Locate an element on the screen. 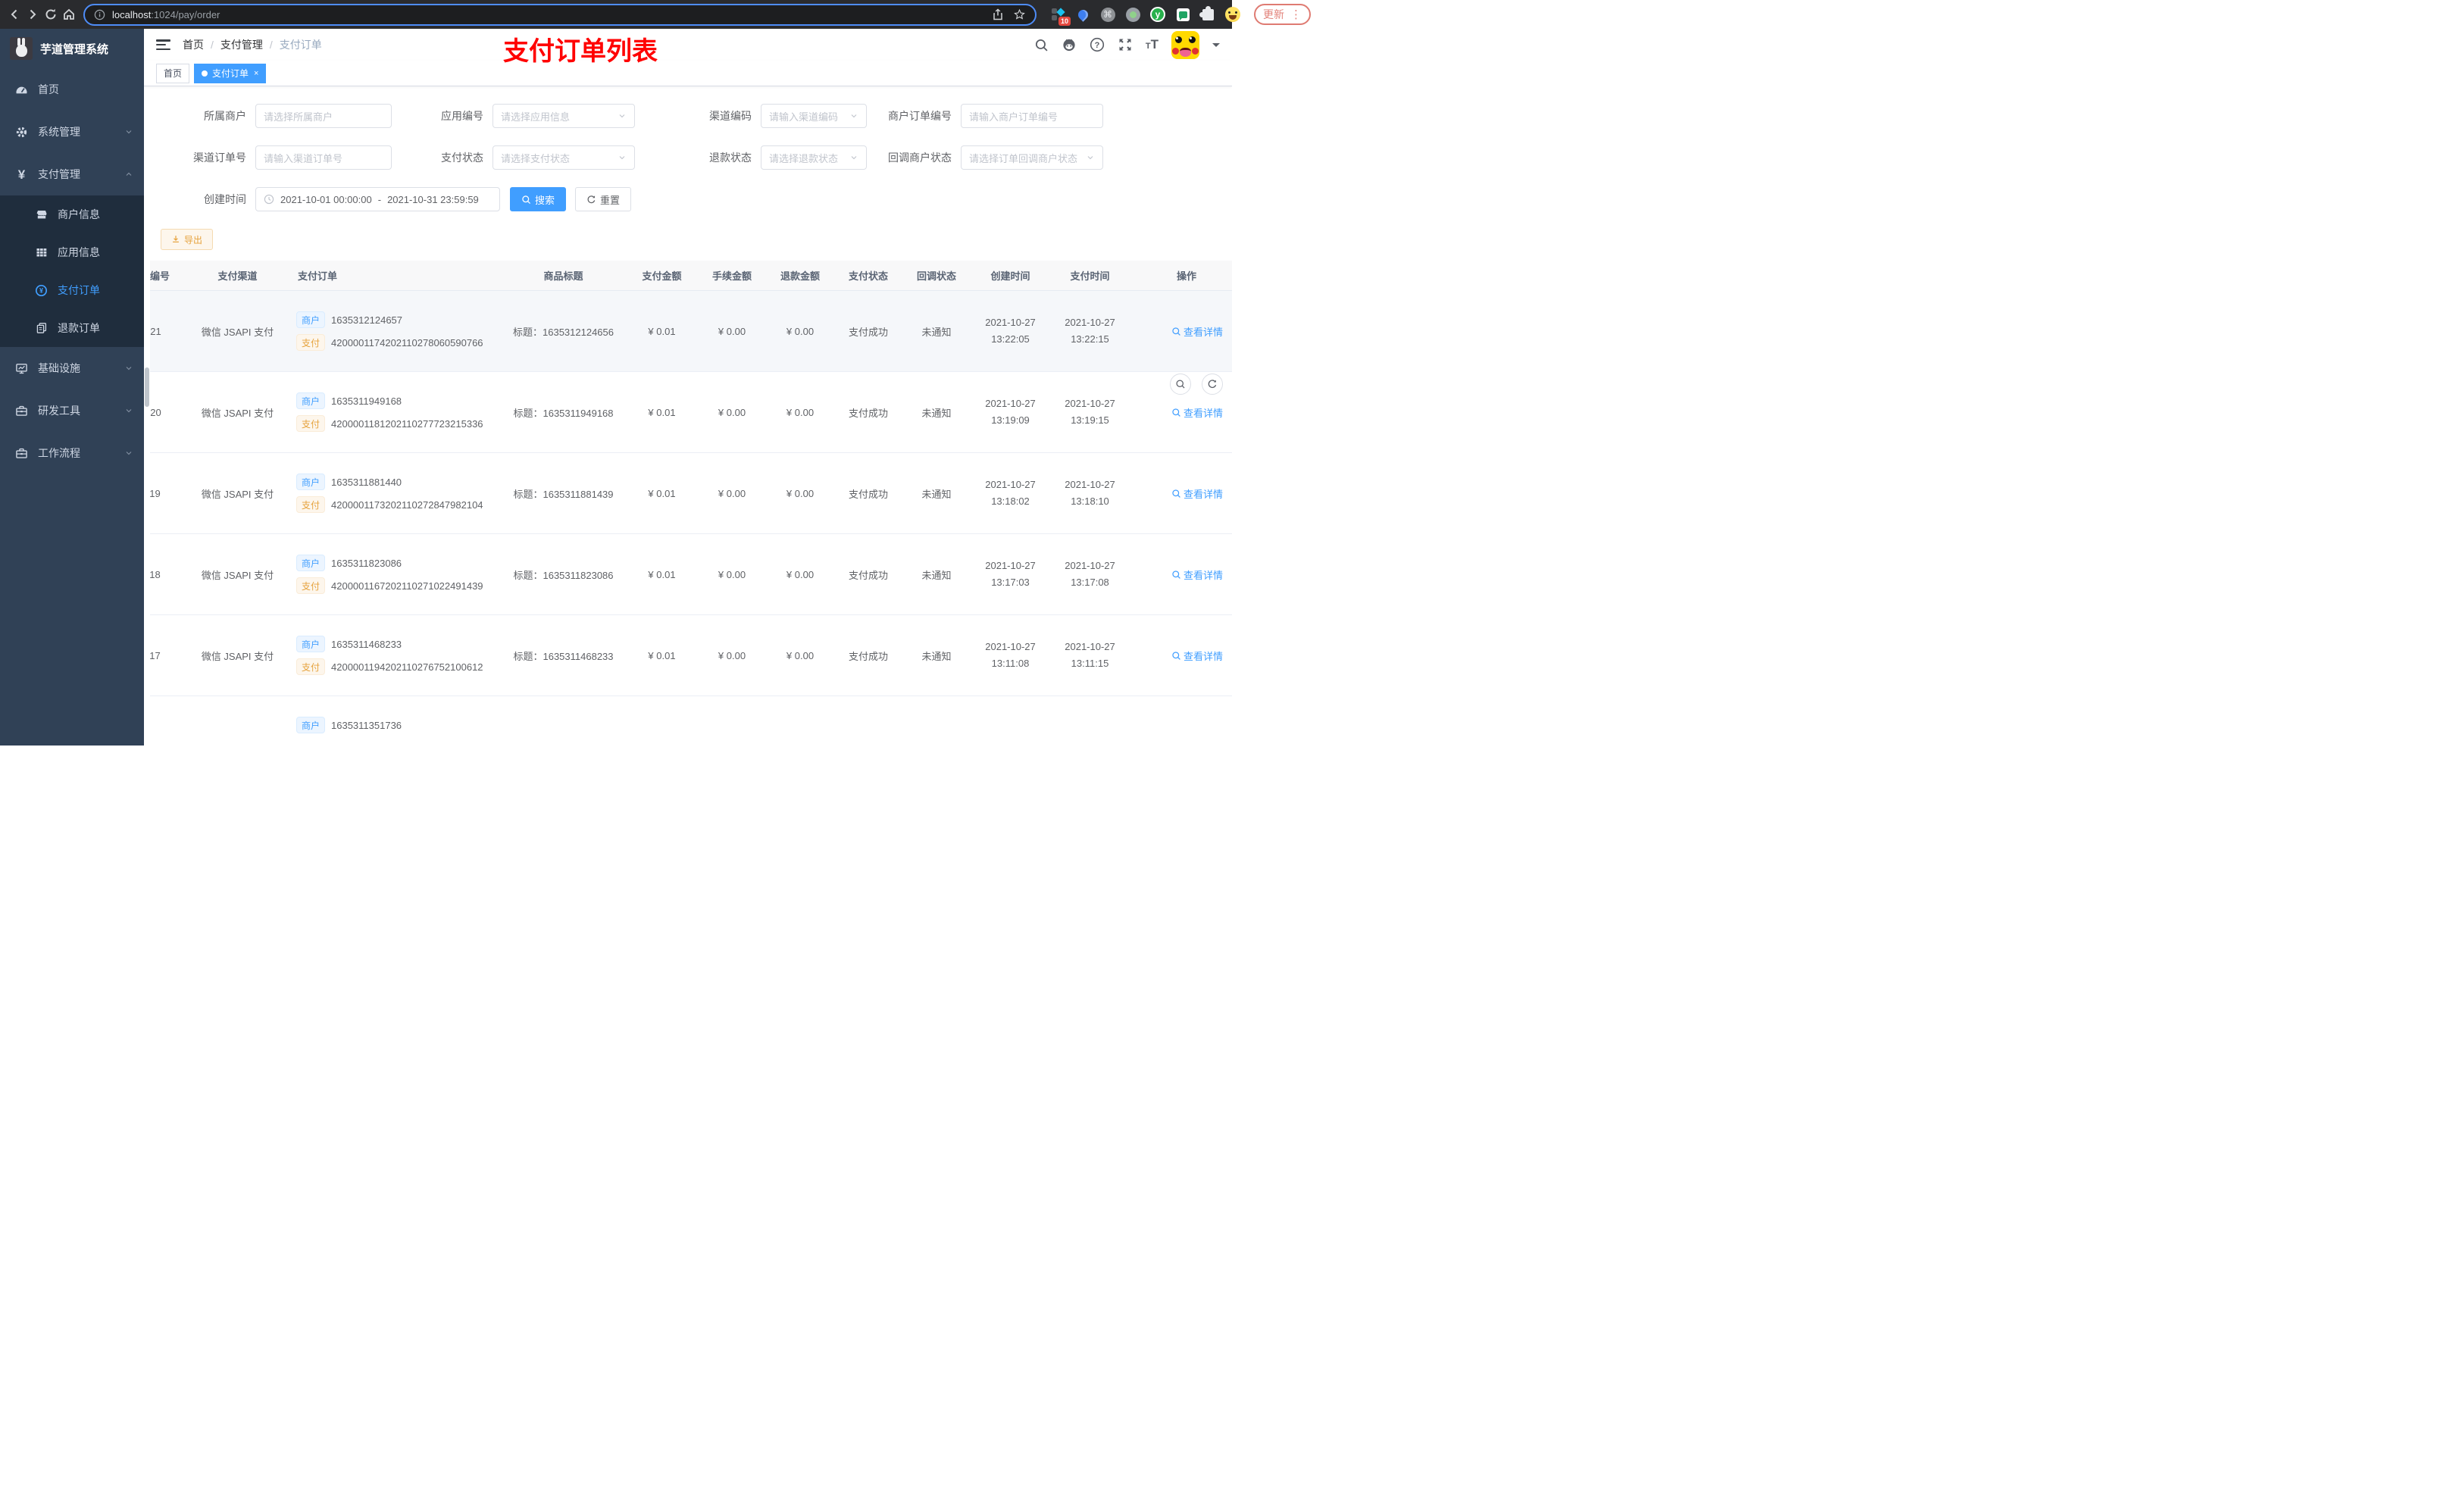 The height and width of the screenshot is (1491, 2464). command-extension-icon: ⌘ is located at coordinates (1107, 14).